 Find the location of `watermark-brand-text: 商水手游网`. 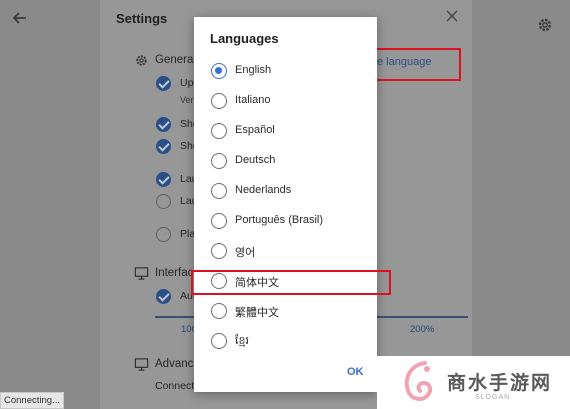

watermark-brand-text: 商水手游网 is located at coordinates (500, 383).